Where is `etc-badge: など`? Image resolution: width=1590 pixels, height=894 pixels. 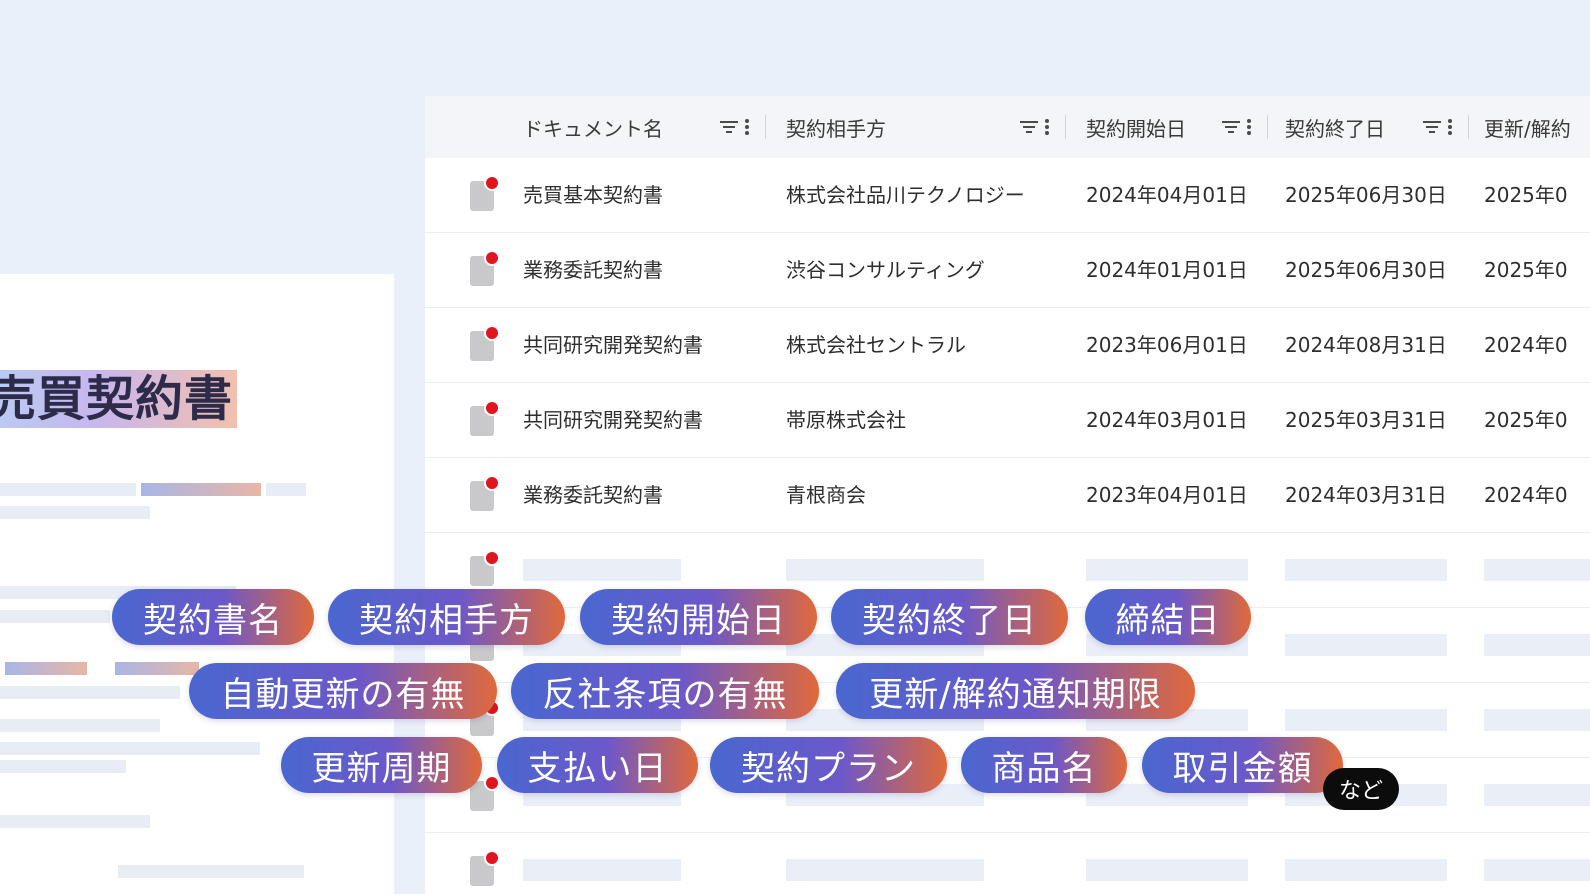
etc-badge: など is located at coordinates (1361, 789).